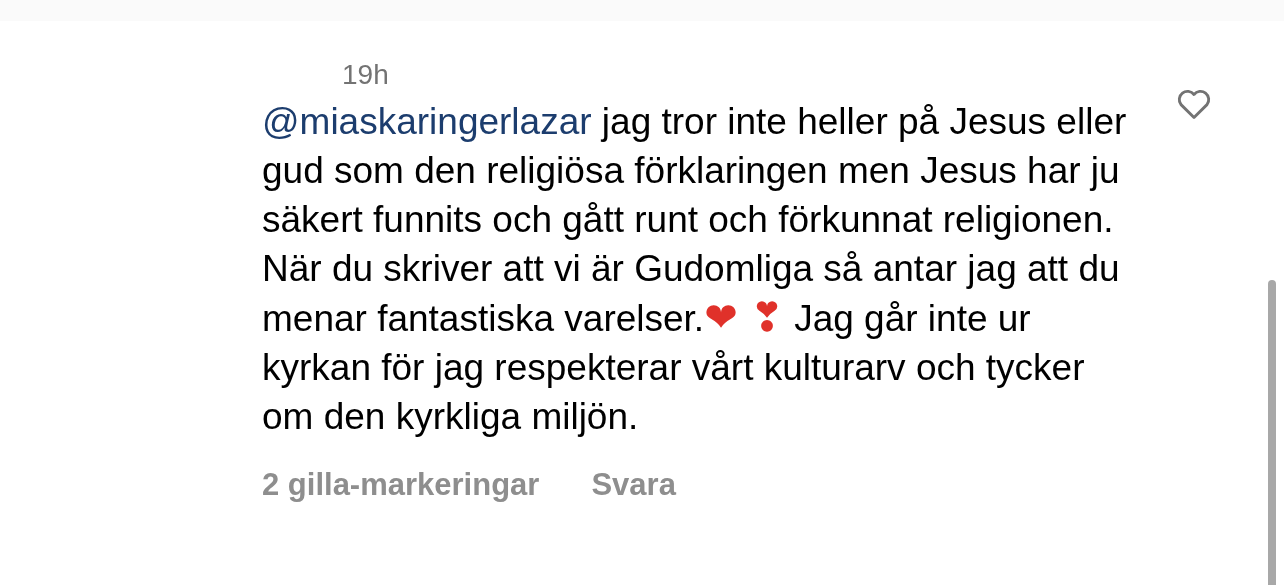 Image resolution: width=1284 pixels, height=585 pixels. Describe the element at coordinates (633, 485) in the screenshot. I see `reply-button: Svara` at that location.